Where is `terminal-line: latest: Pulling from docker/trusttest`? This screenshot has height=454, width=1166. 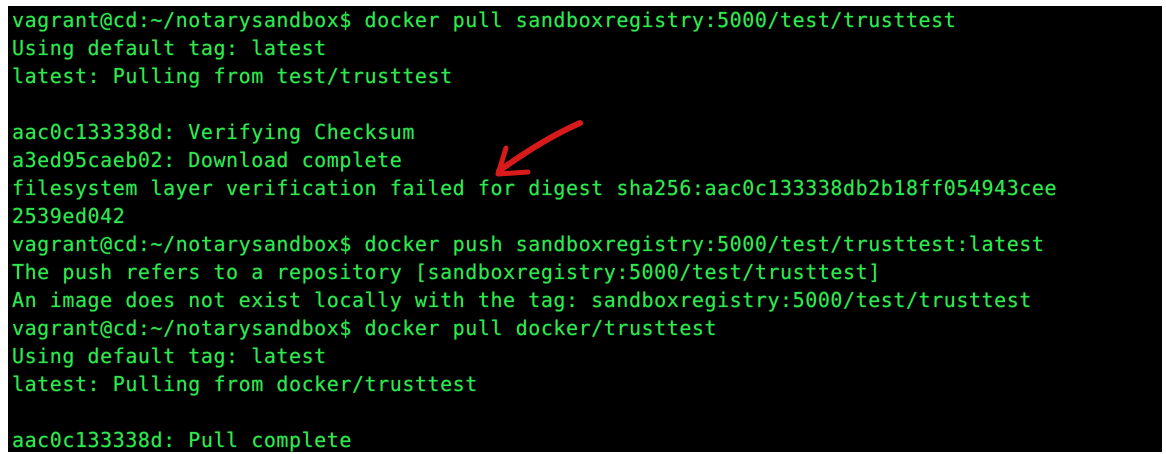
terminal-line: latest: Pulling from docker/trusttest is located at coordinates (245, 384).